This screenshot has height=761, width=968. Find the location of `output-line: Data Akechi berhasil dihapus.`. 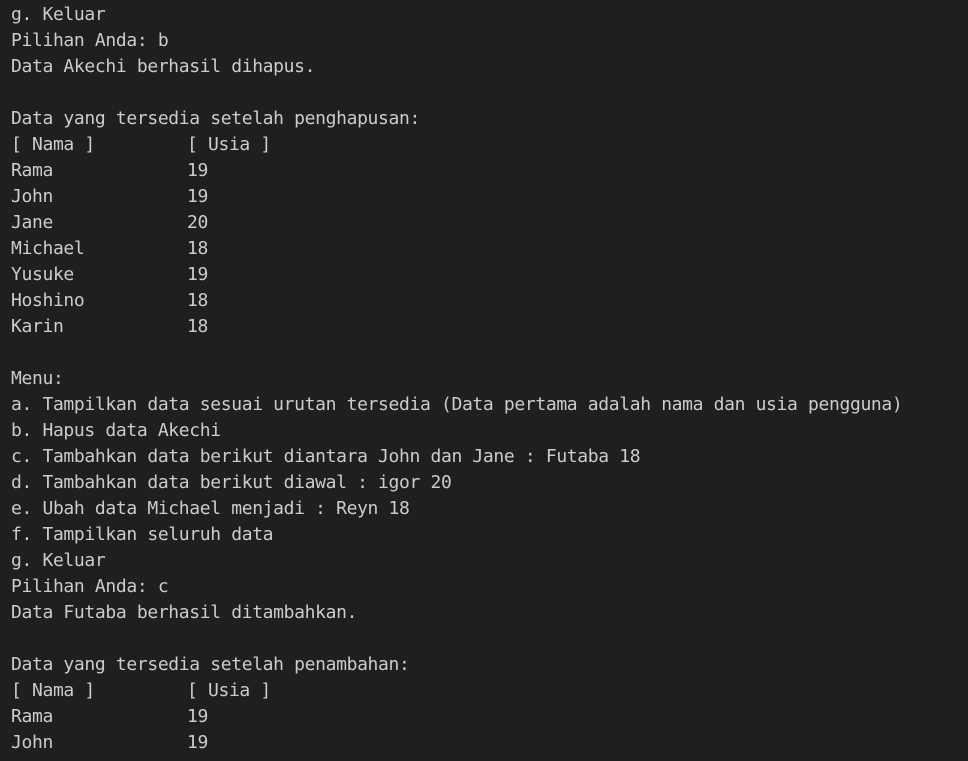

output-line: Data Akechi berhasil dihapus. is located at coordinates (163, 66).